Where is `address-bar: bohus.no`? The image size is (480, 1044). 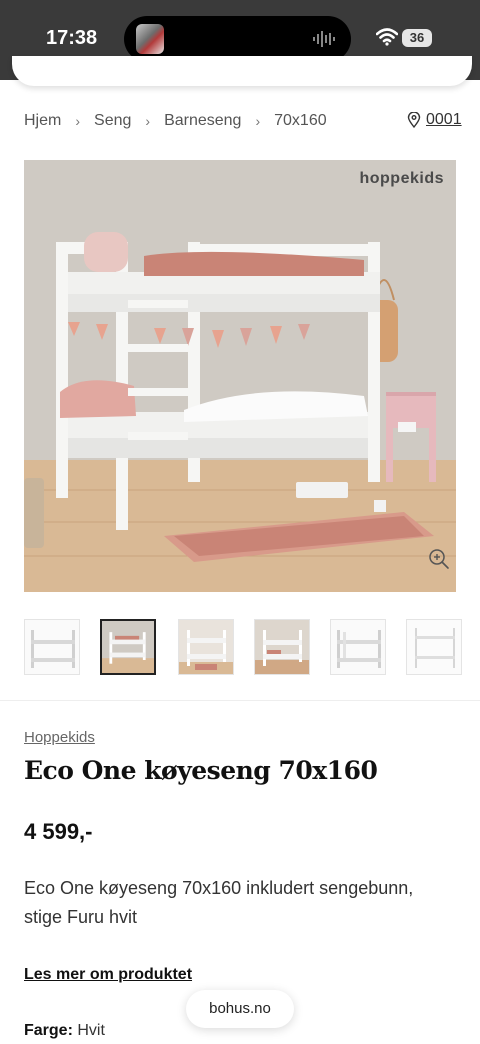 address-bar: bohus.no is located at coordinates (240, 1009).